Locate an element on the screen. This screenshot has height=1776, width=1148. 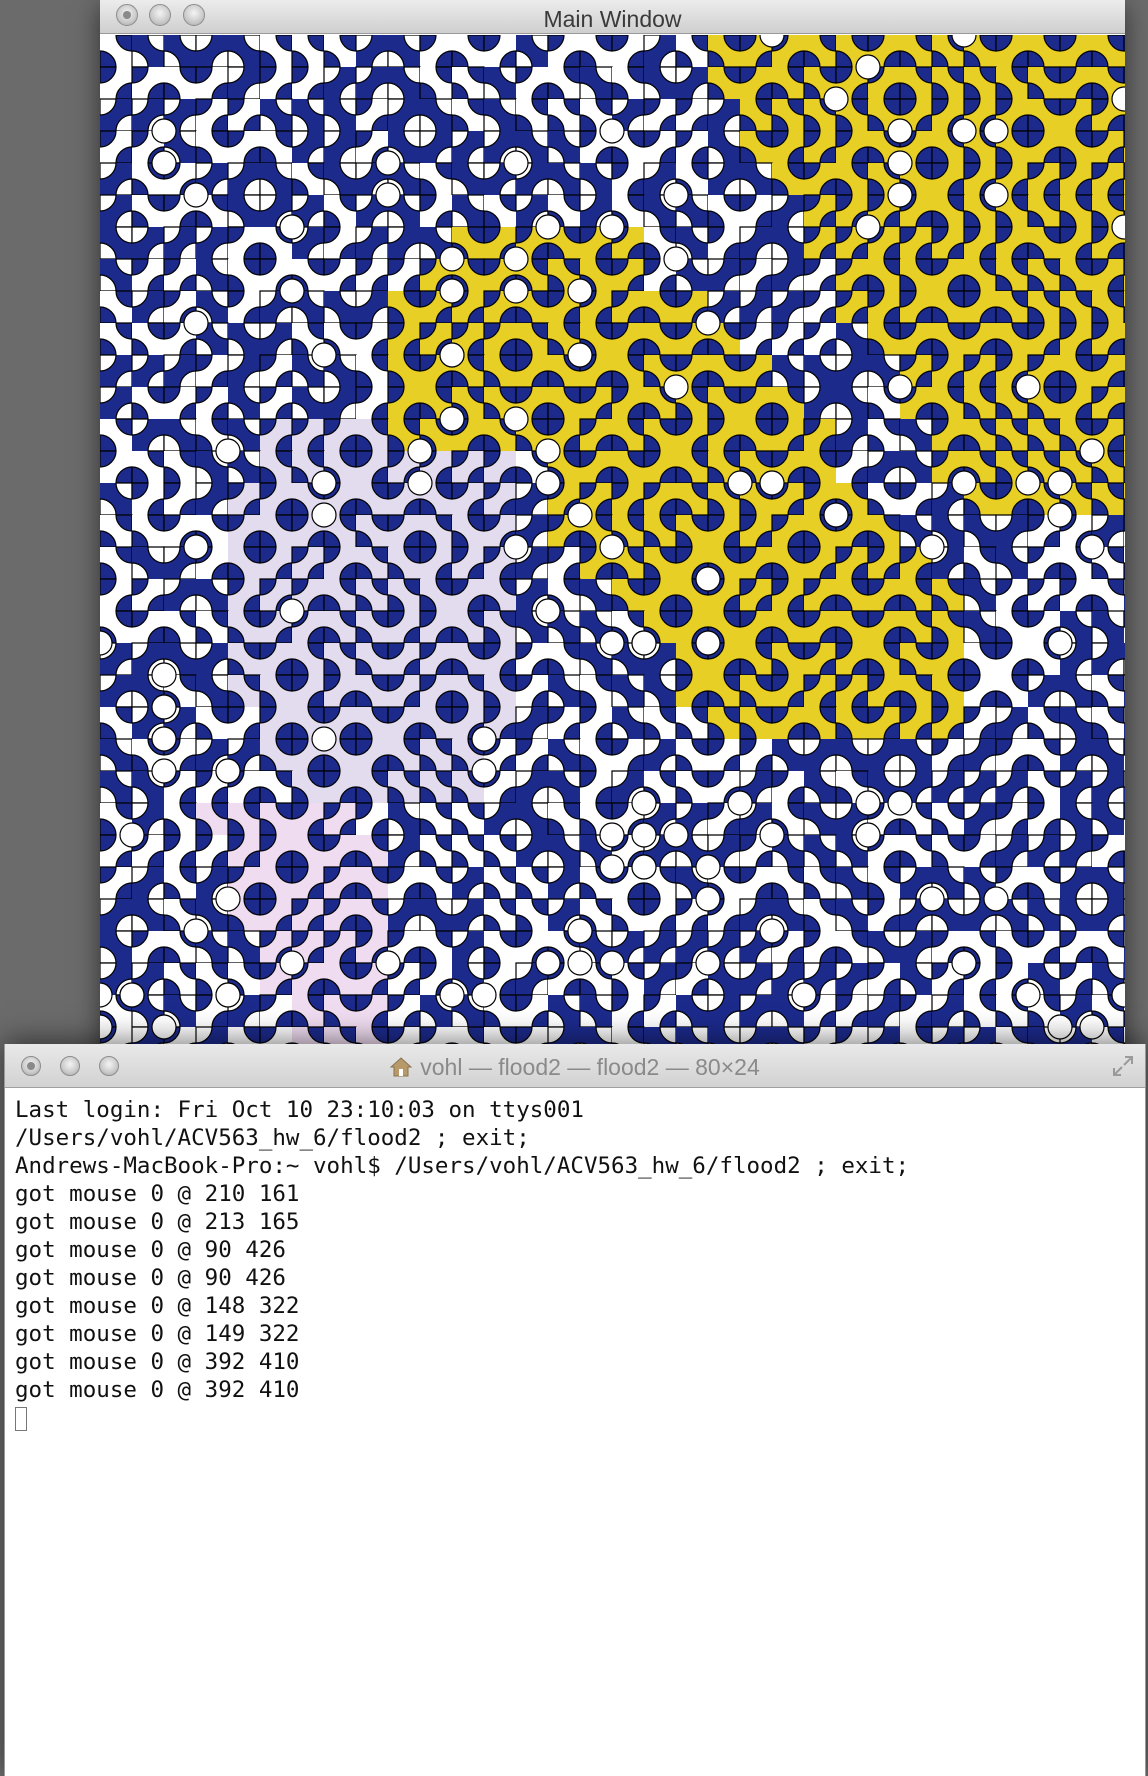
terminal-line: got mouse 0 @ 392 410 is located at coordinates (157, 1362).